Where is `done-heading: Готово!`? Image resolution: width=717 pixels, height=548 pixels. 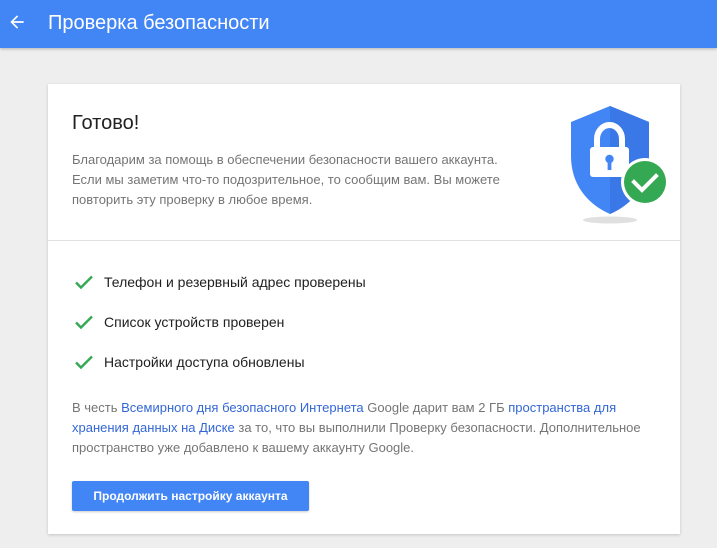
done-heading: Готово! is located at coordinates (106, 123).